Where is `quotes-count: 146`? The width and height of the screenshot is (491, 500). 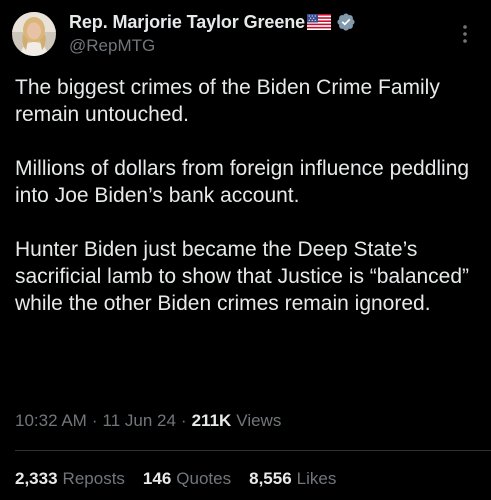
quotes-count: 146 is located at coordinates (157, 479).